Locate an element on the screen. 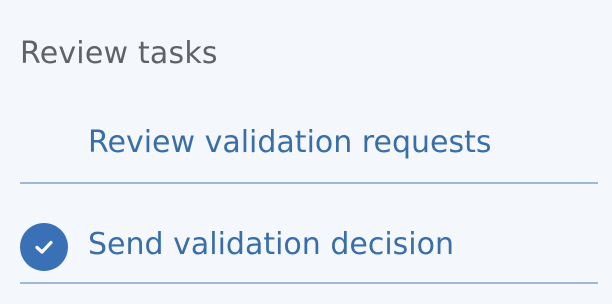  task-status is located at coordinates (44, 247).